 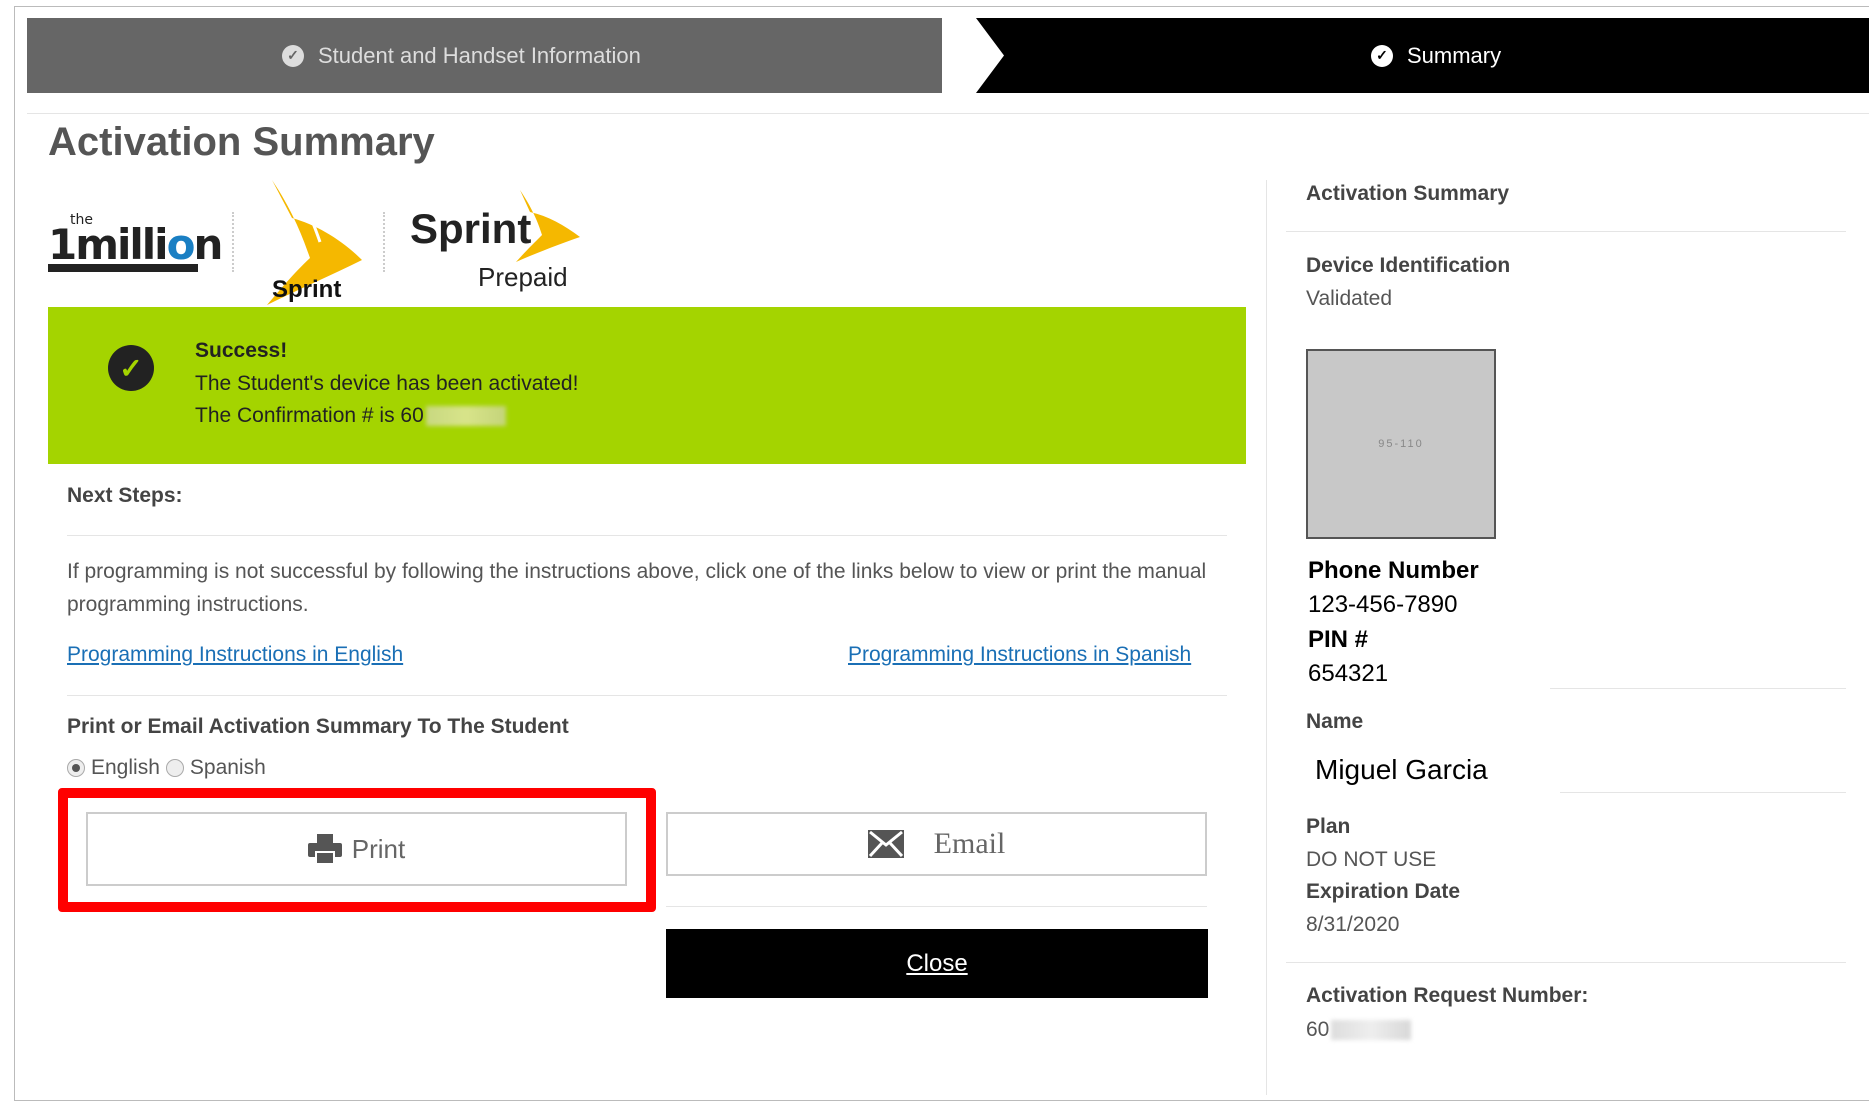 I want to click on confirmation-number: The Confirmation # is 60, so click(x=350, y=416).